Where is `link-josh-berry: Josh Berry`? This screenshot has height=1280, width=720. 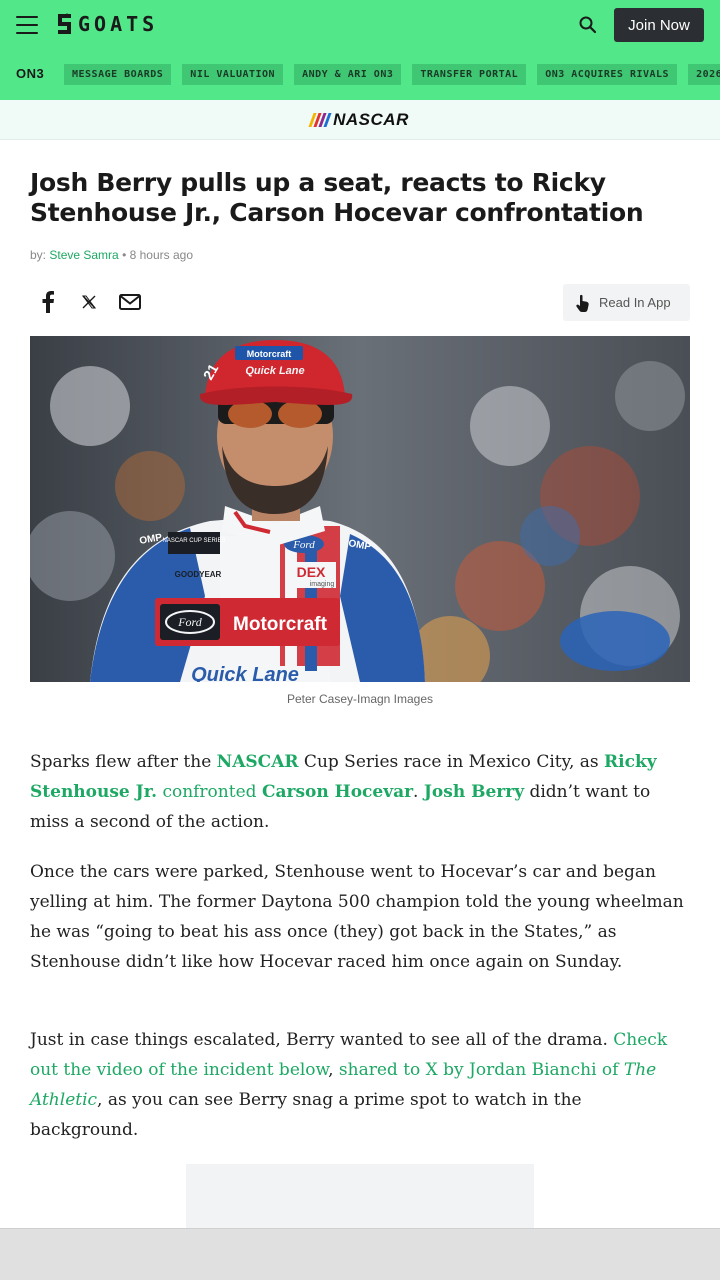
link-josh-berry: Josh Berry is located at coordinates (474, 792).